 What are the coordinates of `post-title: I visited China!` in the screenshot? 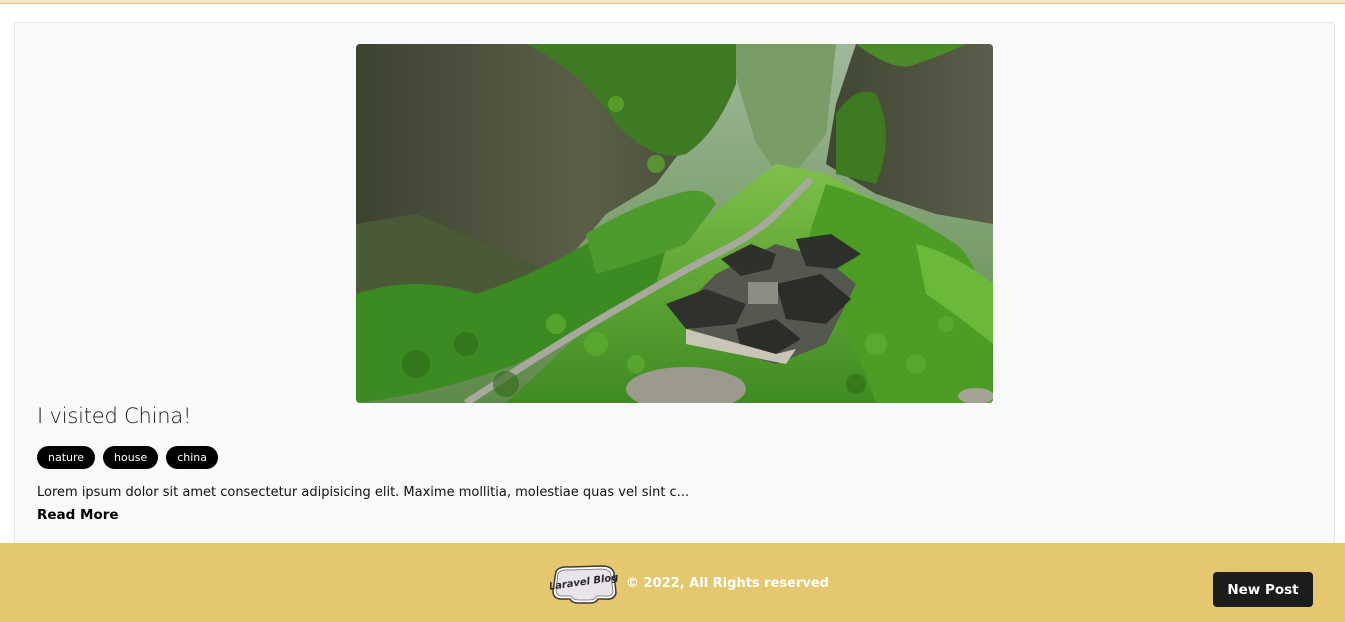 It's located at (114, 416).